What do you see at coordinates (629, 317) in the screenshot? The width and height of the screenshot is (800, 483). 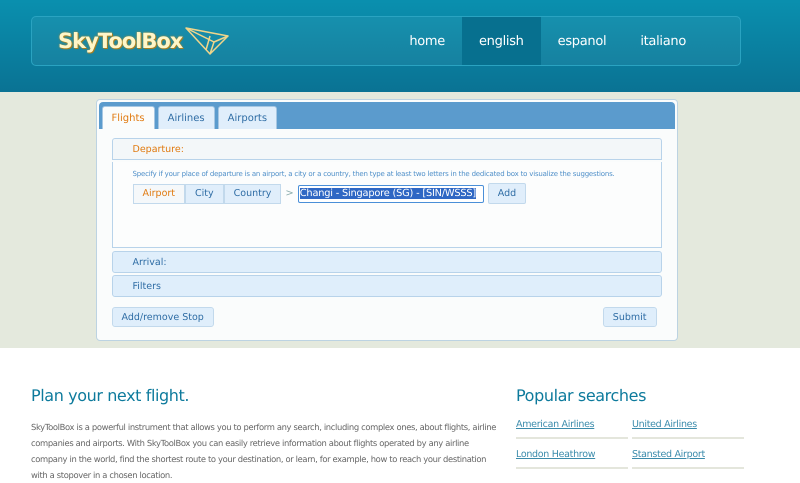 I see `action-button: Submit` at bounding box center [629, 317].